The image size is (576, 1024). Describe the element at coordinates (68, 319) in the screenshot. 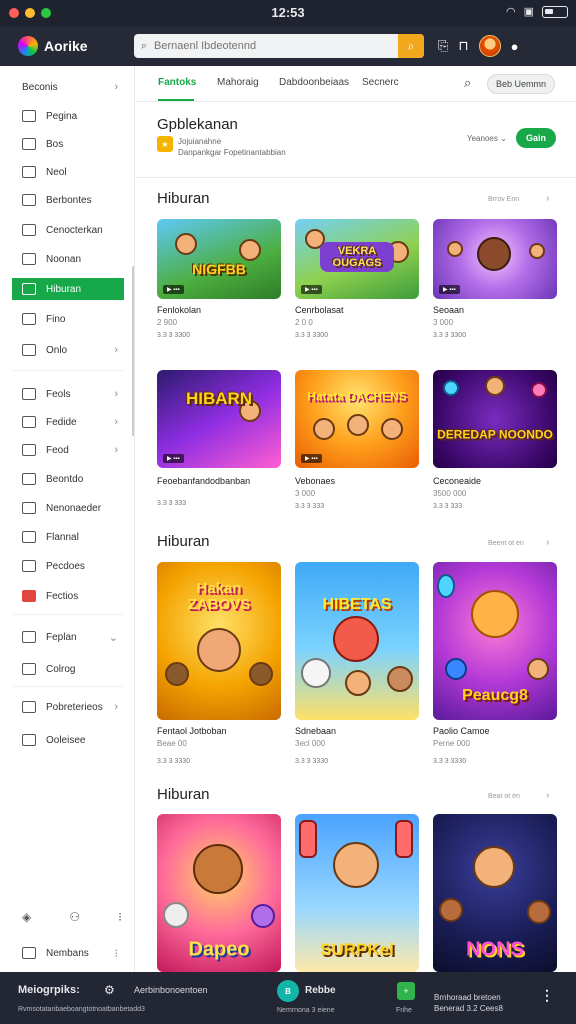

I see `sidebar-item-8: Fino` at that location.